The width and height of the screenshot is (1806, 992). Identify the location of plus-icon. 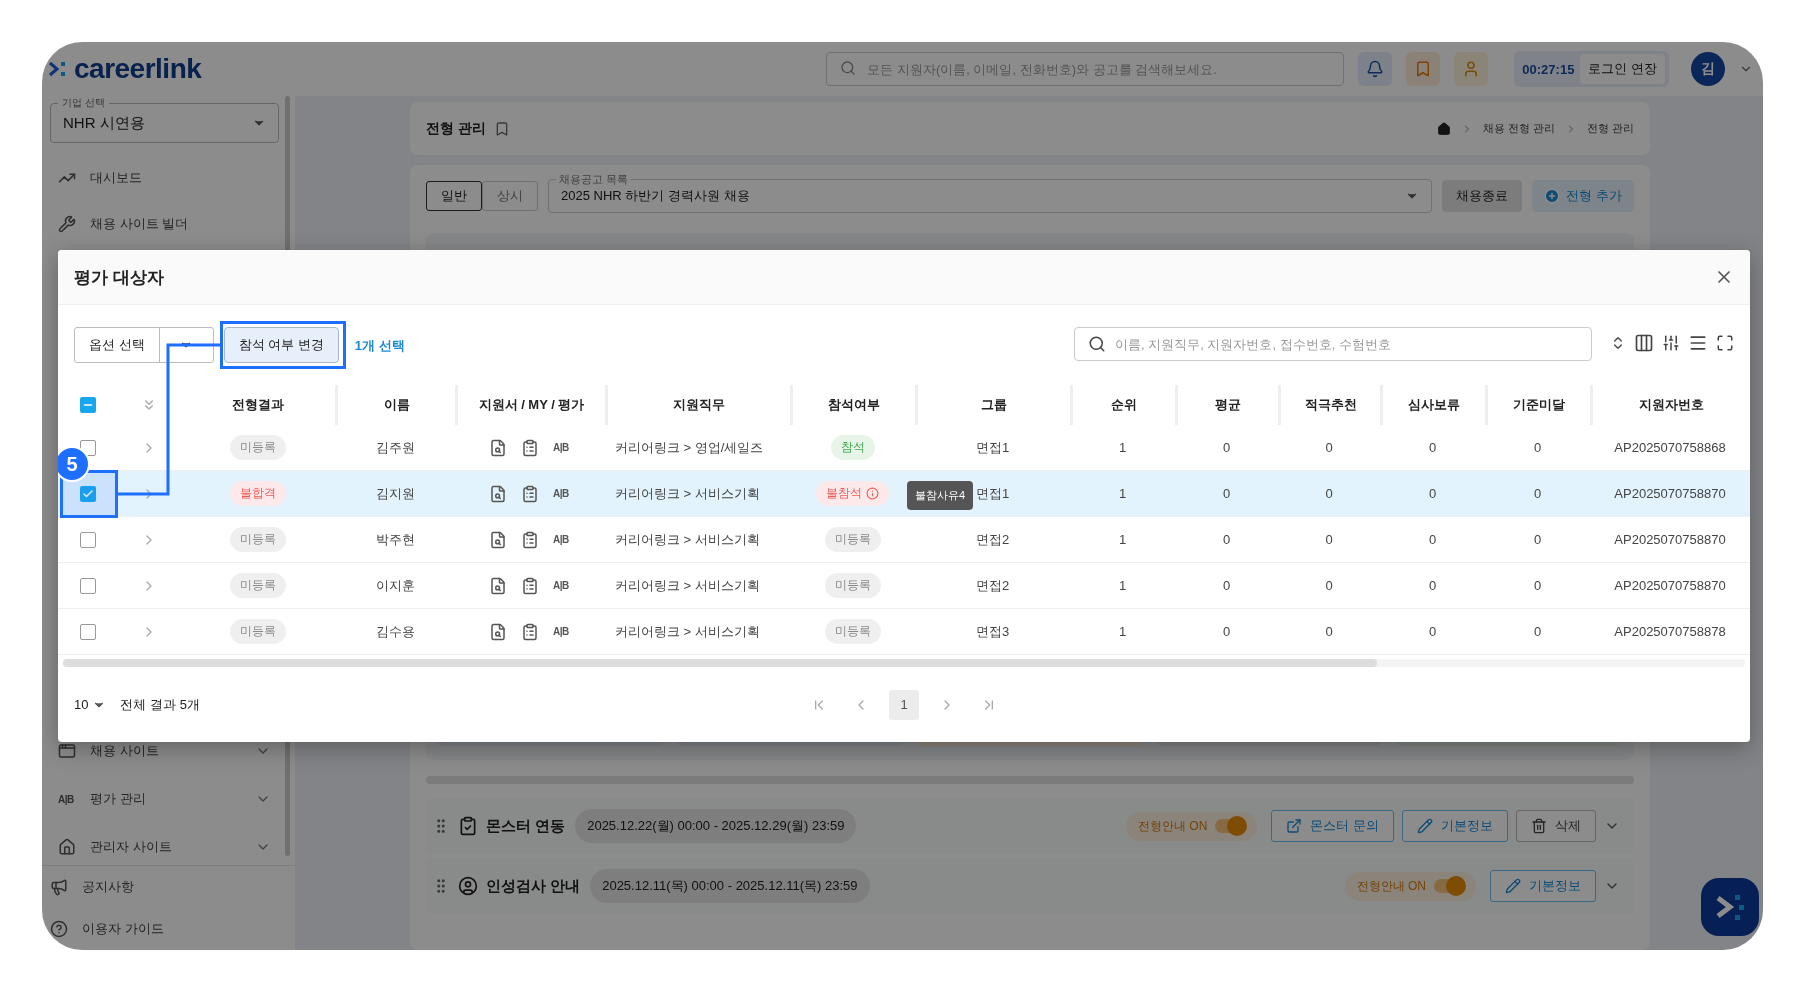
(1552, 196).